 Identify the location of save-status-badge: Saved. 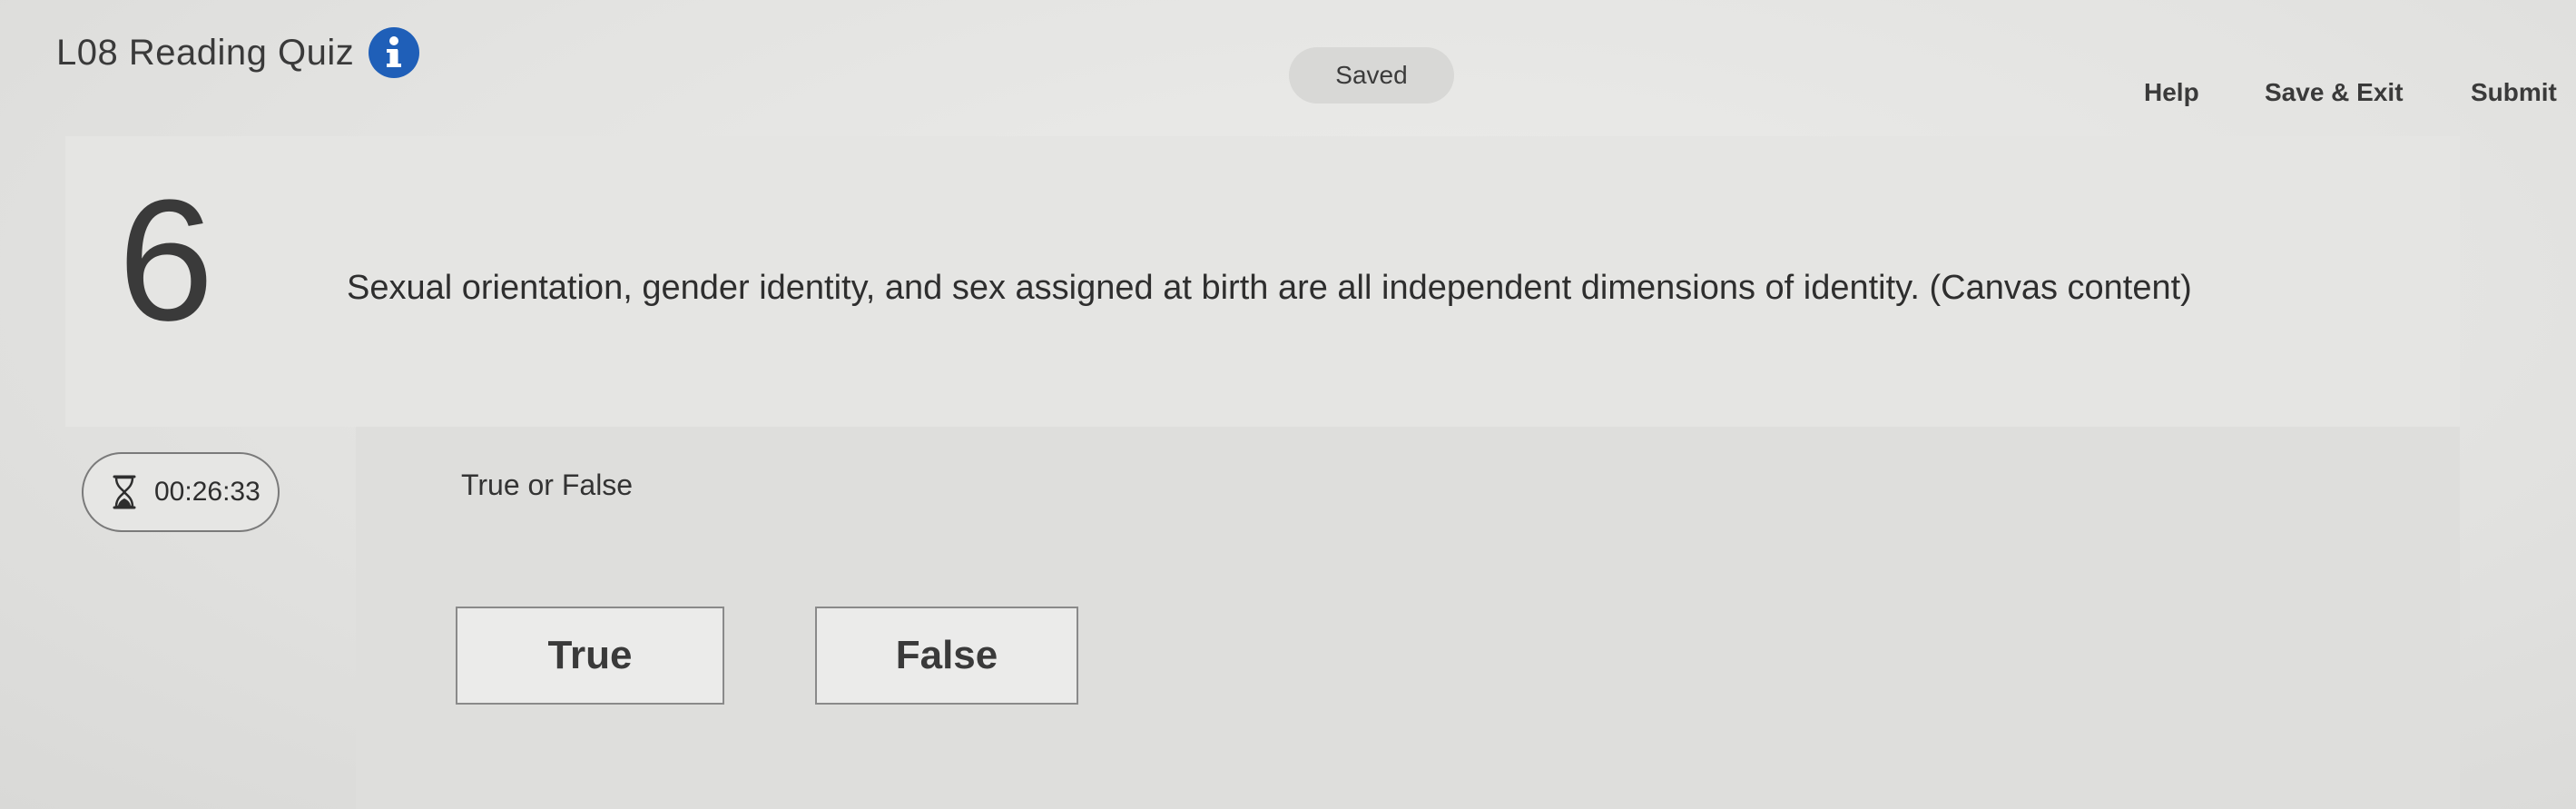
(1371, 75).